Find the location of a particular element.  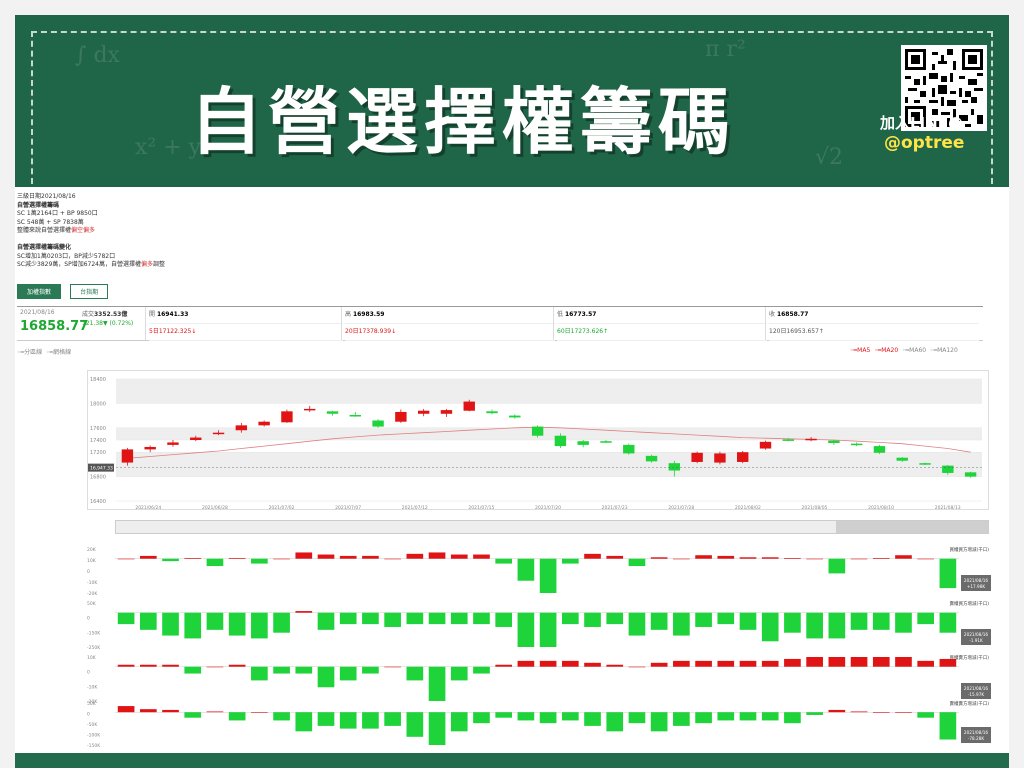

toggle-ma5: ◦━MA5 is located at coordinates (860, 350).